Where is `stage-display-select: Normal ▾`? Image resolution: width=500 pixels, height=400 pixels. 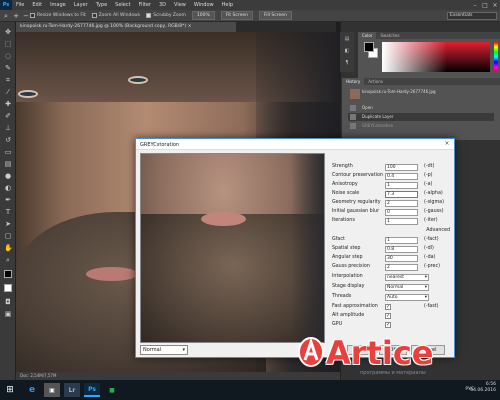
stage-display-select: Normal ▾ is located at coordinates (407, 287).